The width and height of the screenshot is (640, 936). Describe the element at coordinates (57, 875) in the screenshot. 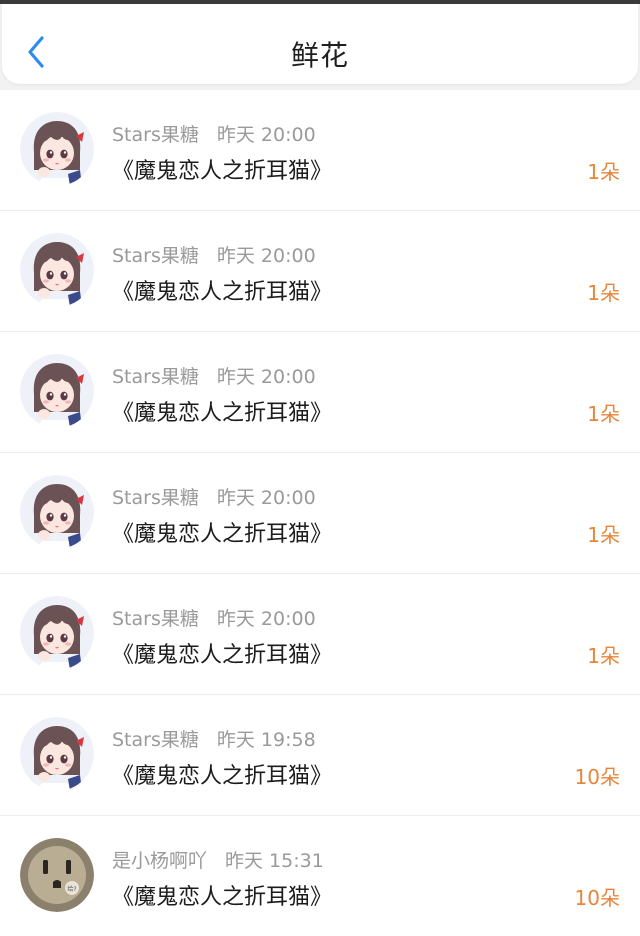

I see `power-outlet-avatar: 给?` at that location.